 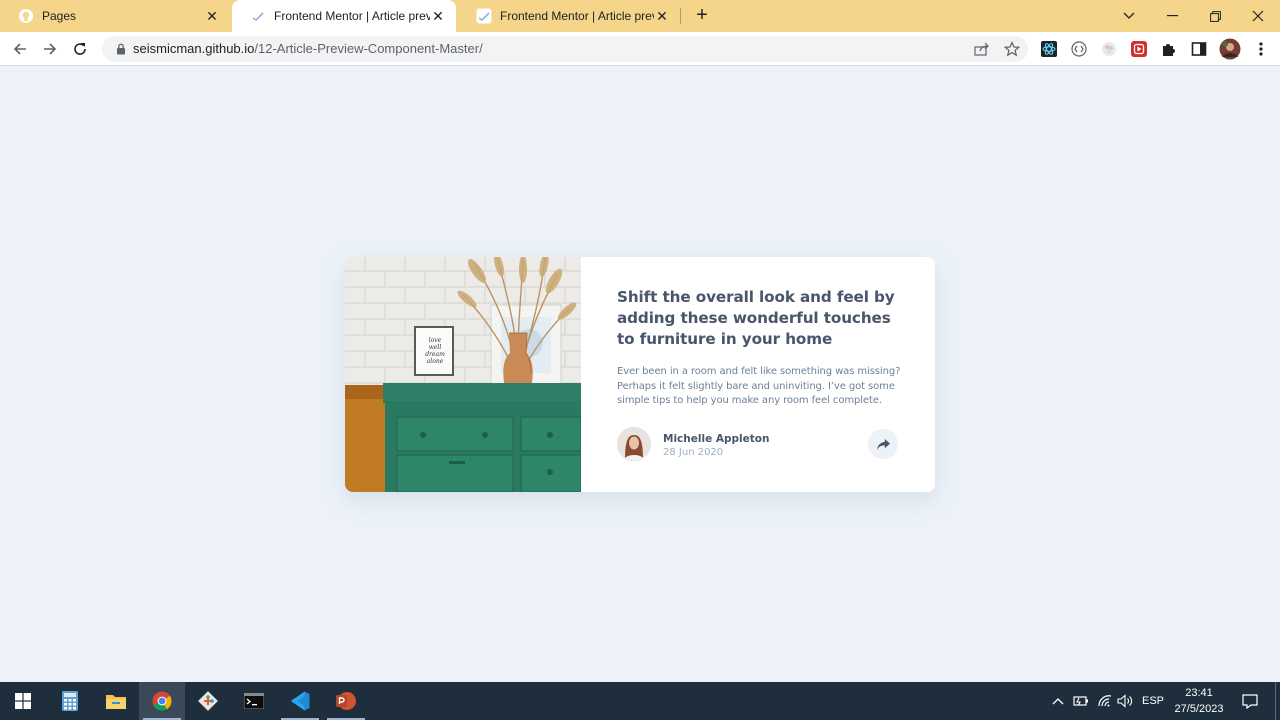 What do you see at coordinates (346, 701) in the screenshot?
I see `powerpoint-icon` at bounding box center [346, 701].